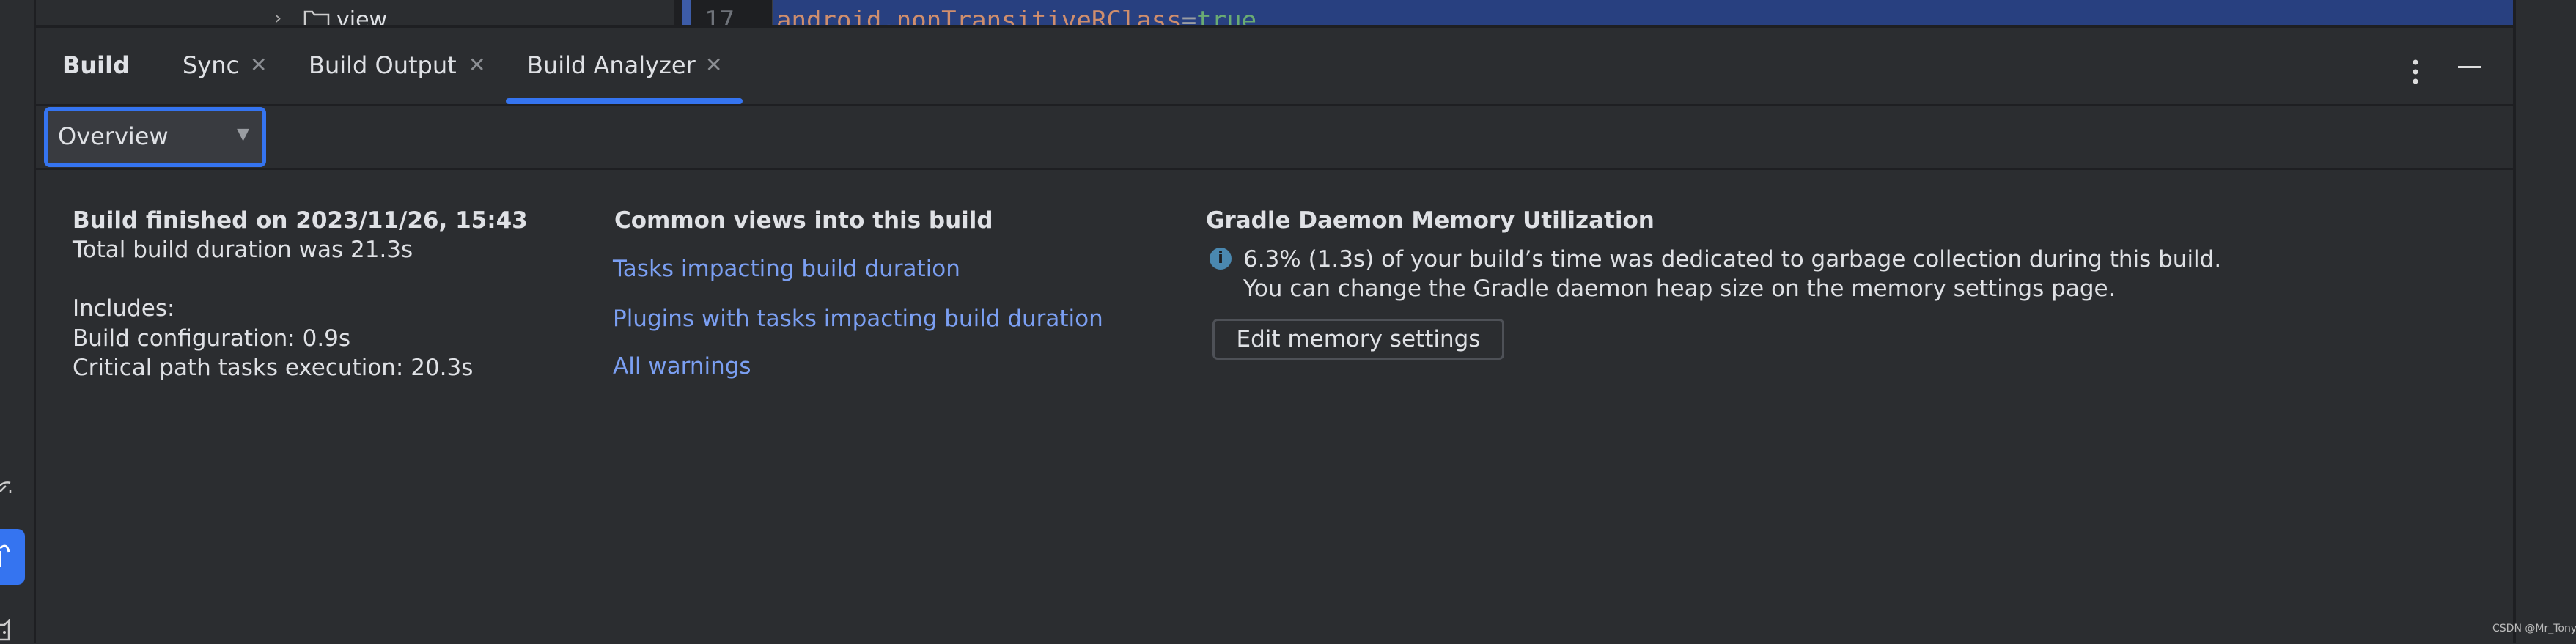 The height and width of the screenshot is (644, 2576). I want to click on memory-title: Gradle Daemon Memory Utilization, so click(1430, 220).